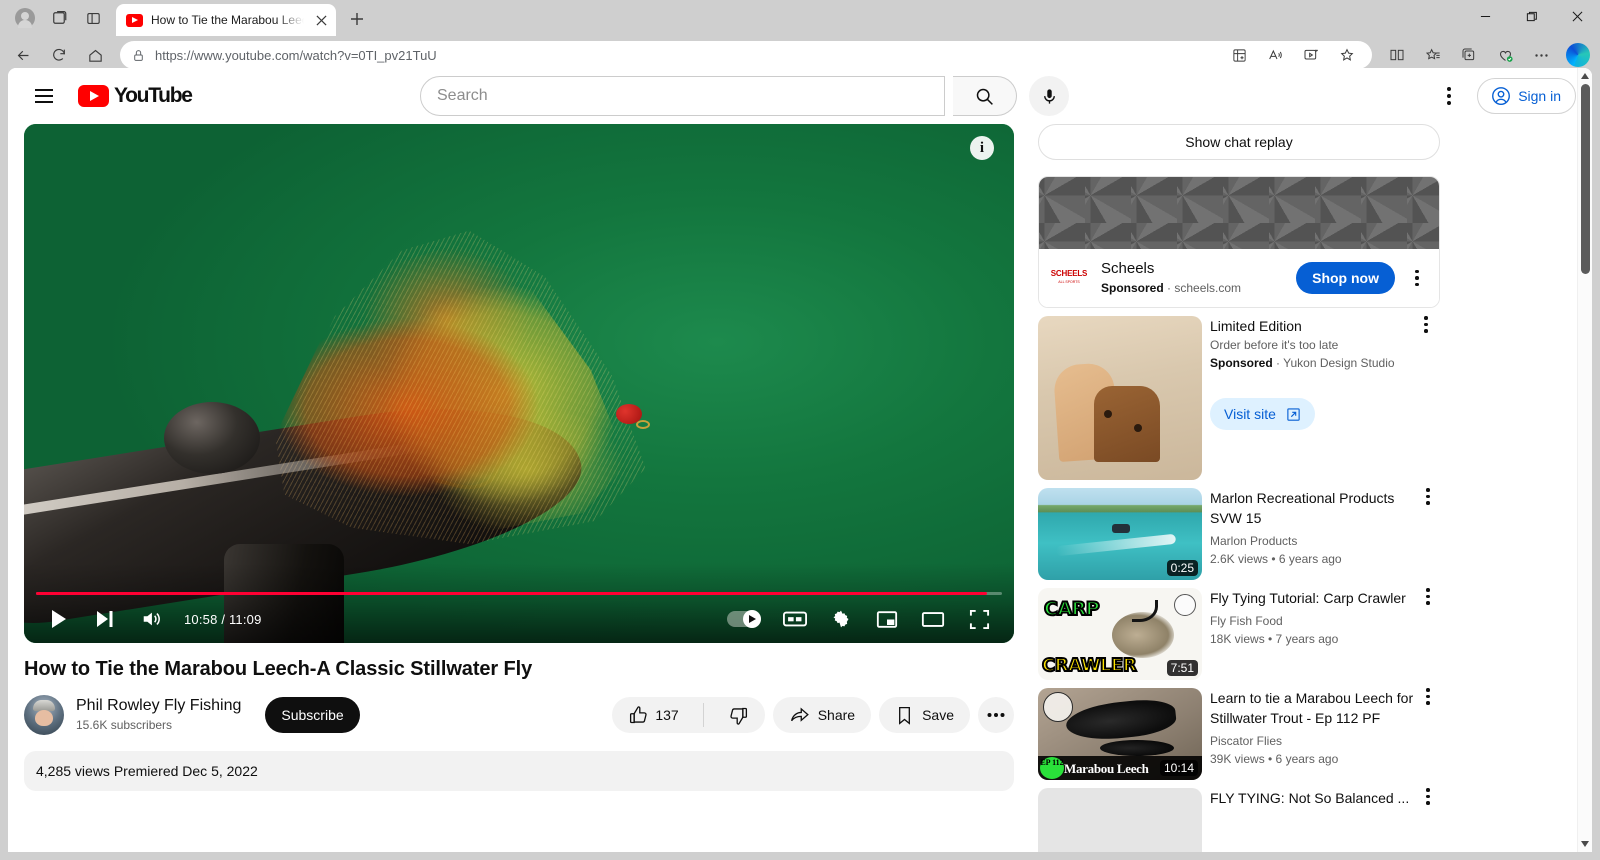 The height and width of the screenshot is (860, 1600). What do you see at coordinates (1577, 55) in the screenshot?
I see `copilot-icon` at bounding box center [1577, 55].